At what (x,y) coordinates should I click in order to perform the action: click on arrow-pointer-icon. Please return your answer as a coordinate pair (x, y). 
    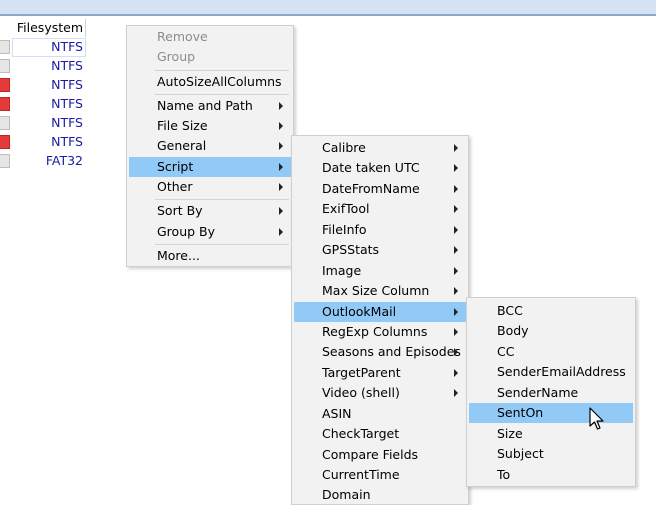
    Looking at the image, I should click on (596, 418).